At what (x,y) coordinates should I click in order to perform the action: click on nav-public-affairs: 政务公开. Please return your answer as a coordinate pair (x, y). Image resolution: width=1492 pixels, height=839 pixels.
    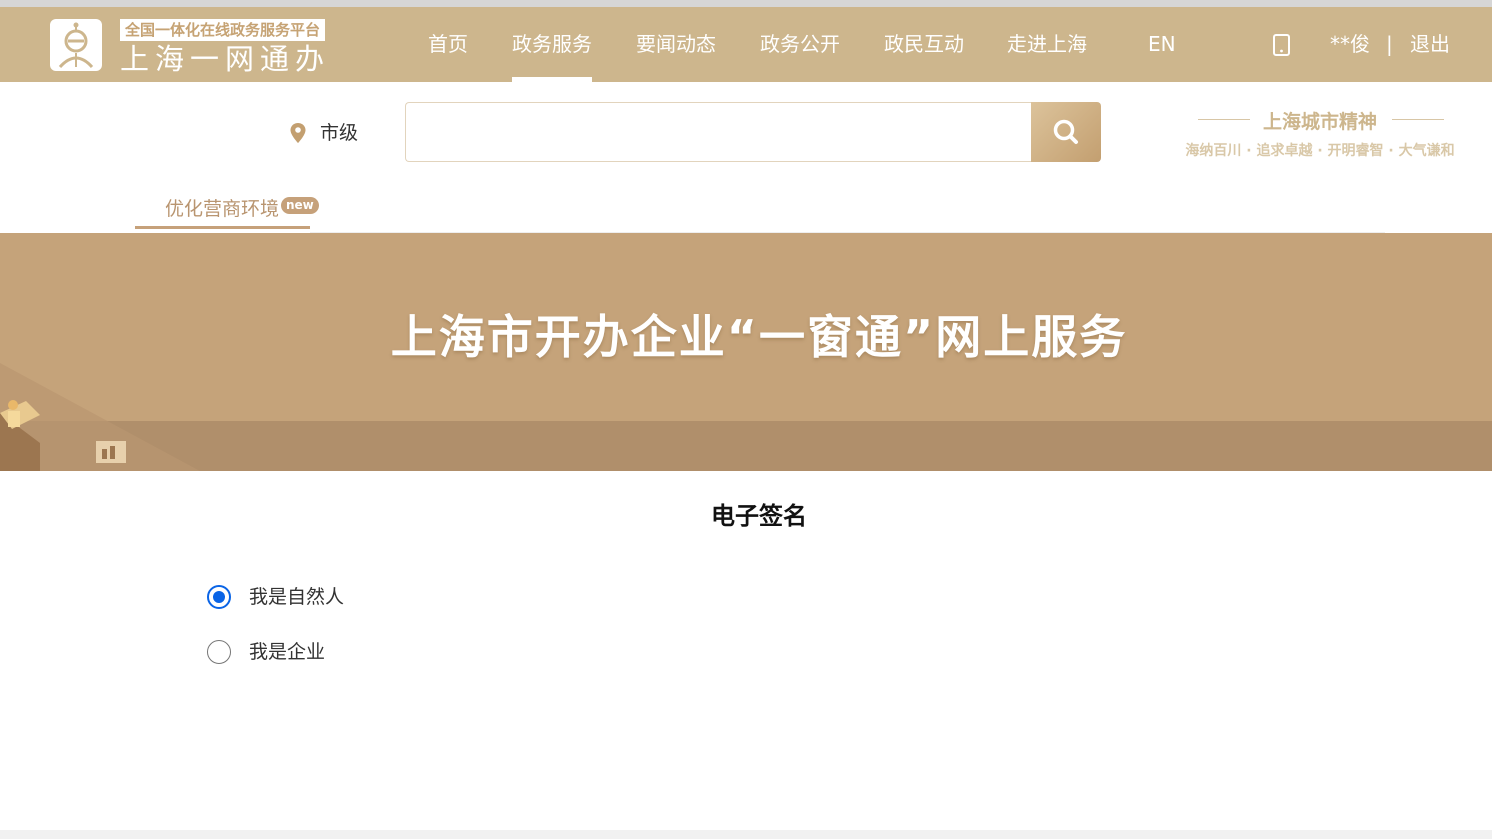
    Looking at the image, I should click on (800, 44).